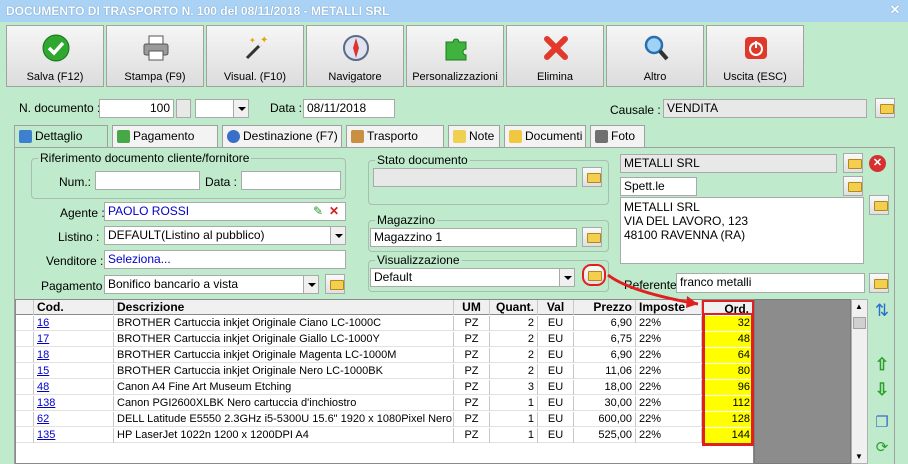 The image size is (908, 464). I want to click on causale-folder-icon, so click(885, 108).